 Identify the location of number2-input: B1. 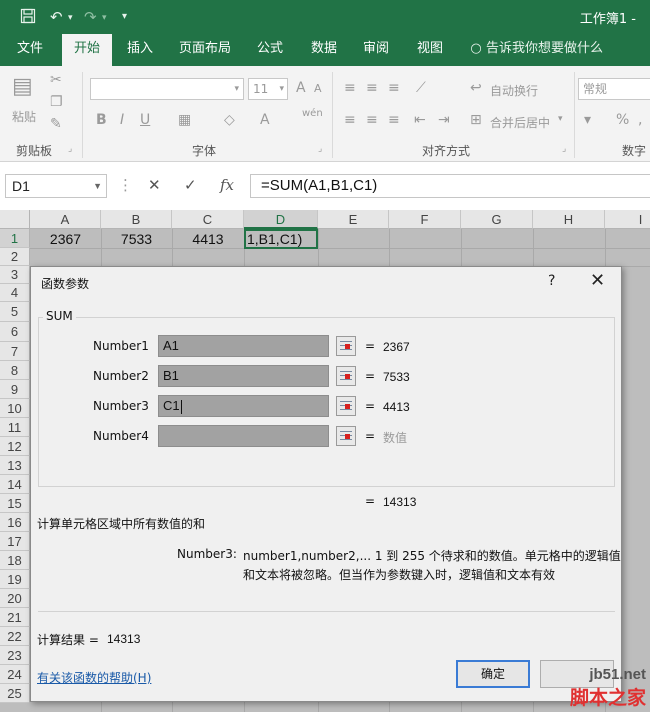
(243, 376).